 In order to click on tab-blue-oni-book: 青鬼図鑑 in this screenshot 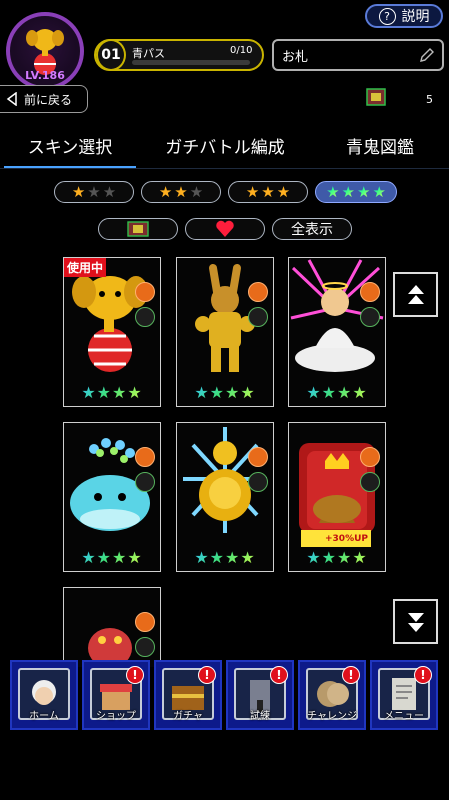, I will do `click(380, 149)`.